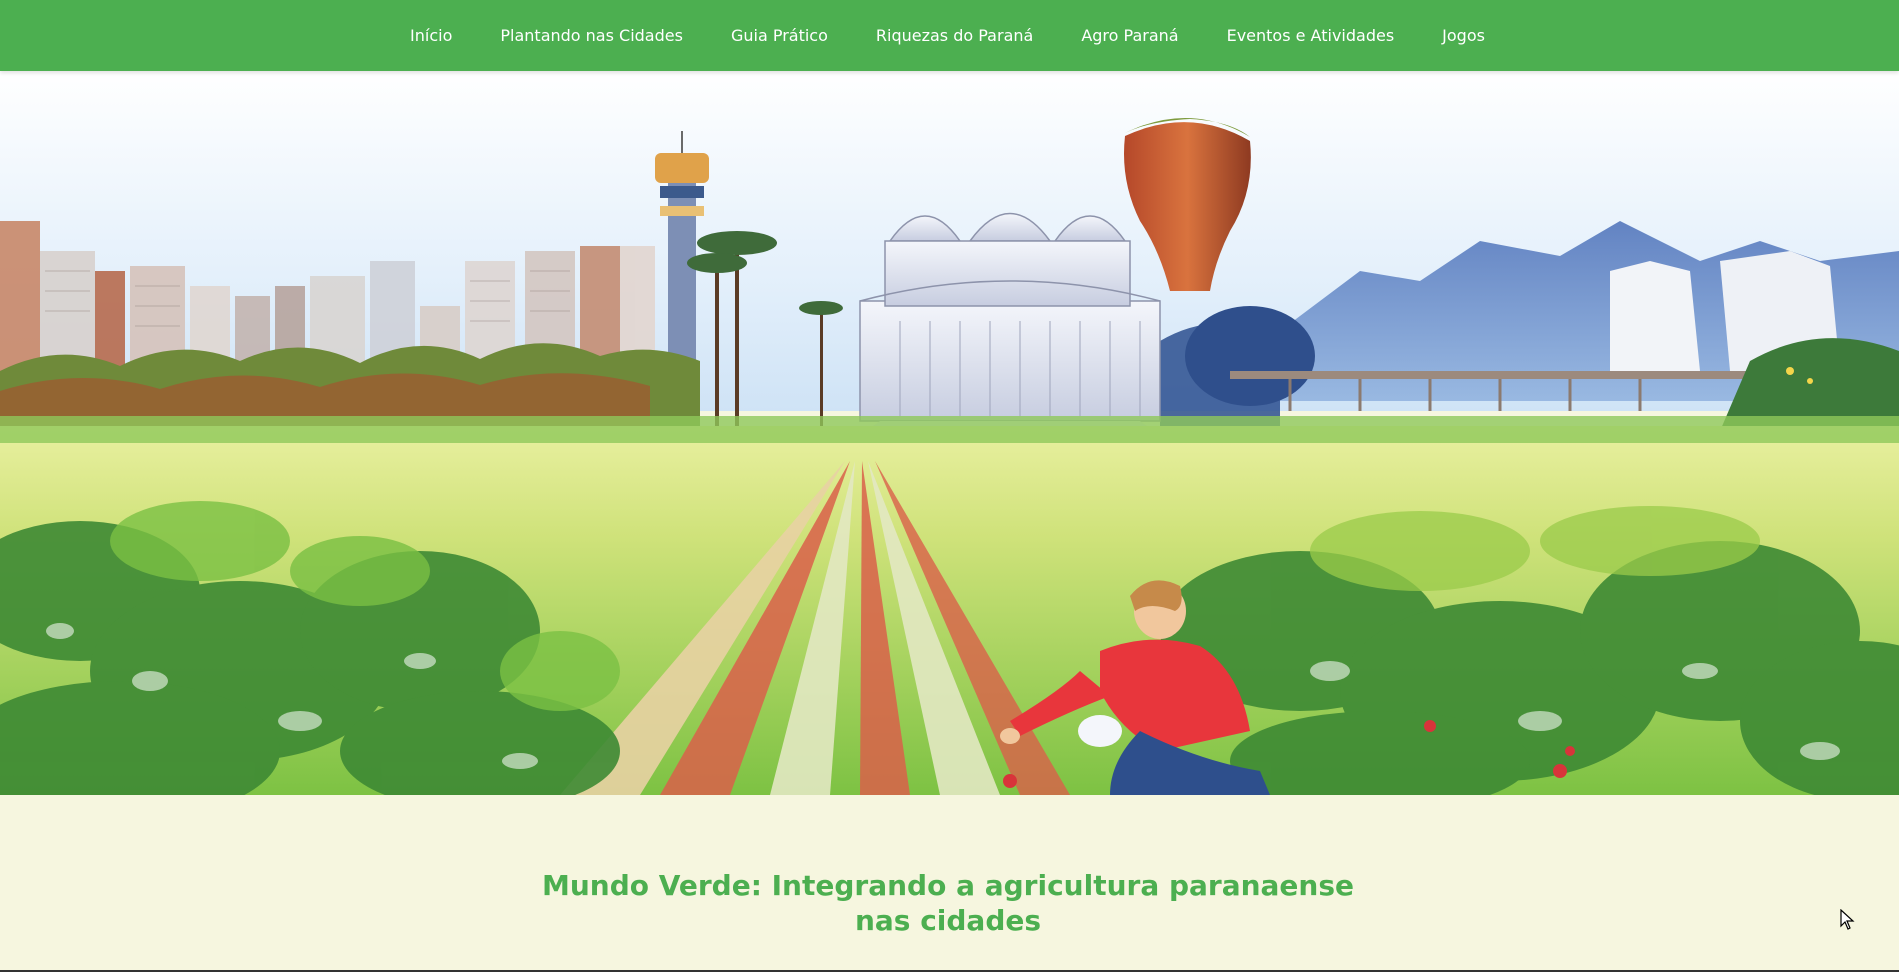 Image resolution: width=1899 pixels, height=972 pixels. What do you see at coordinates (1129, 35) in the screenshot?
I see `nav-item-agro-parana: Agro Paraná` at bounding box center [1129, 35].